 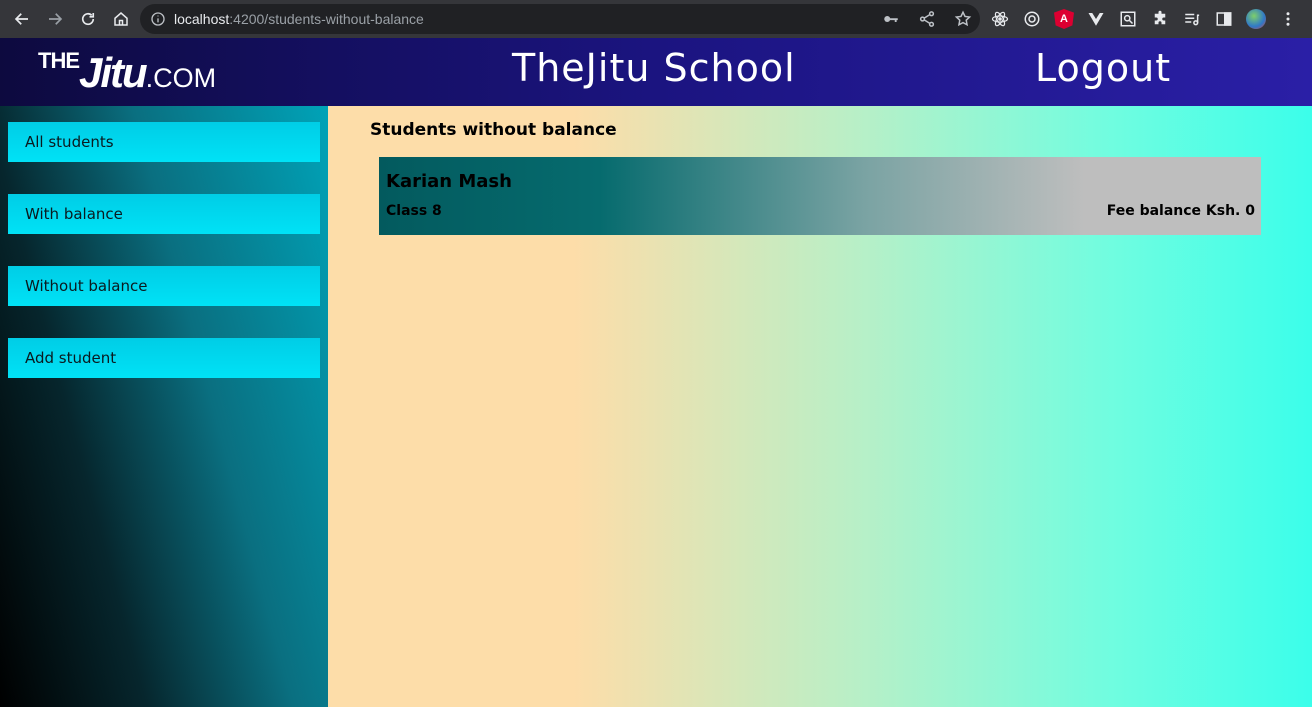 What do you see at coordinates (88, 19) in the screenshot?
I see `reload-icon` at bounding box center [88, 19].